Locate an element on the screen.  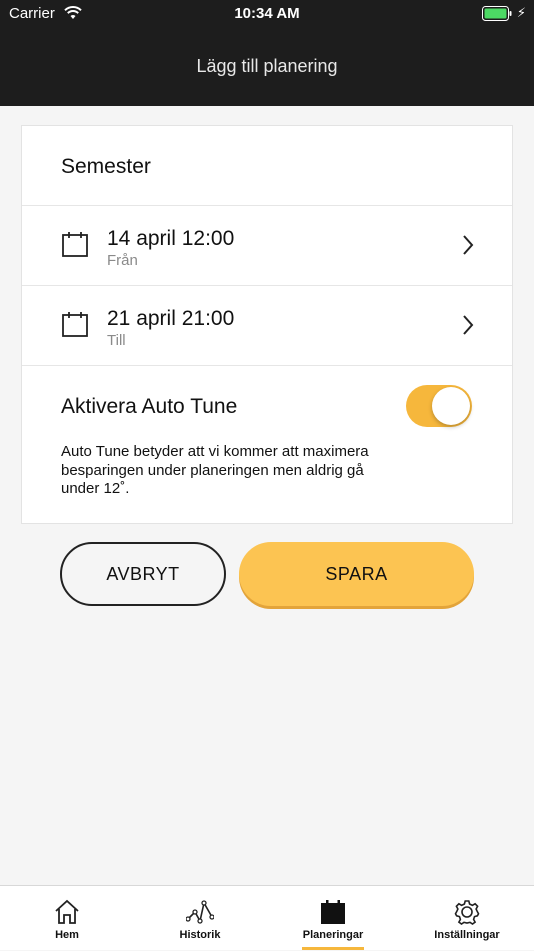
toggle-knob is located at coordinates (451, 406).